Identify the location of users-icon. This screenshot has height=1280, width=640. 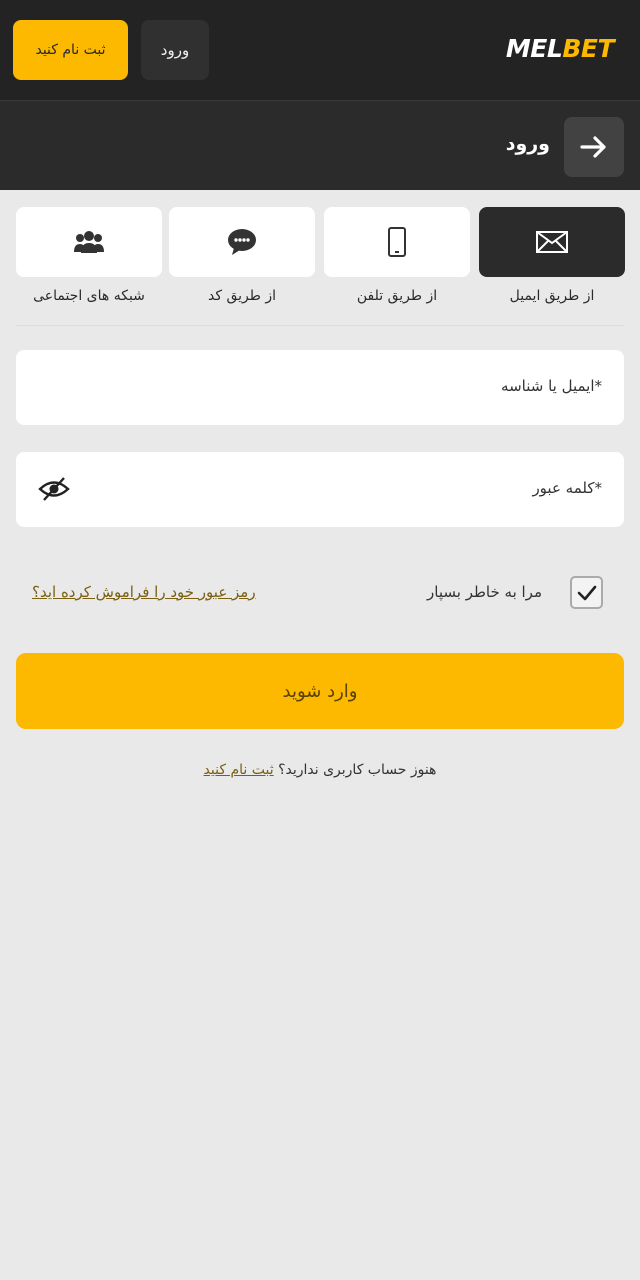
(89, 242).